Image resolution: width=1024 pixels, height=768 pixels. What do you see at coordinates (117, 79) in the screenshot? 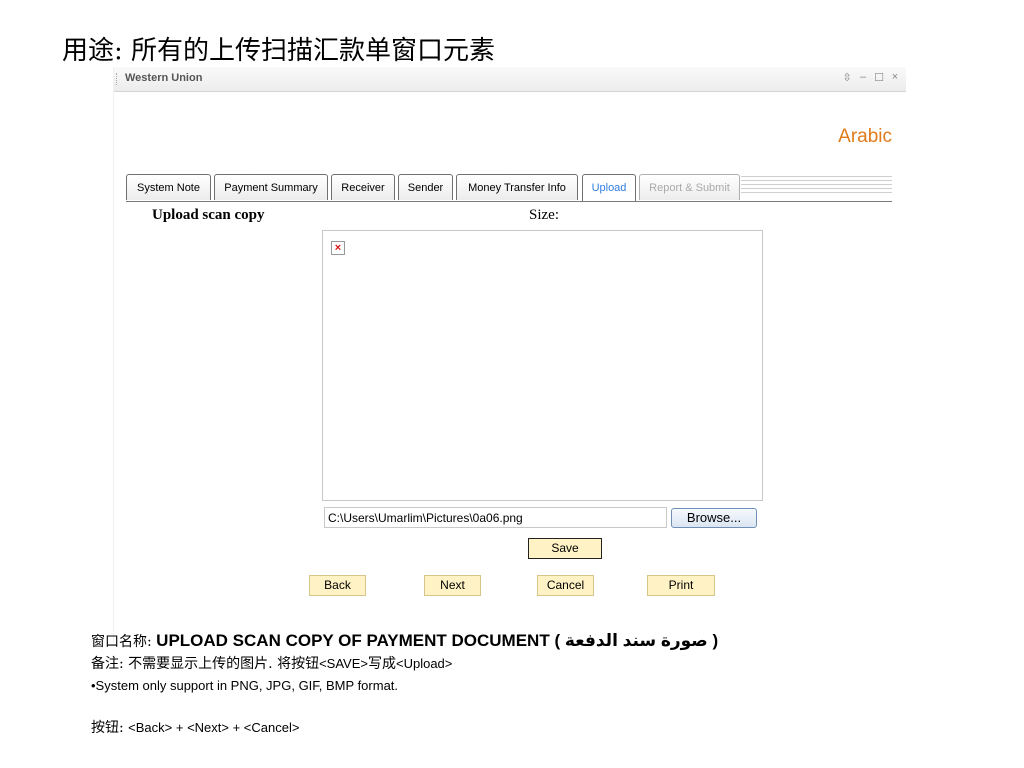
I see `grip-icon` at bounding box center [117, 79].